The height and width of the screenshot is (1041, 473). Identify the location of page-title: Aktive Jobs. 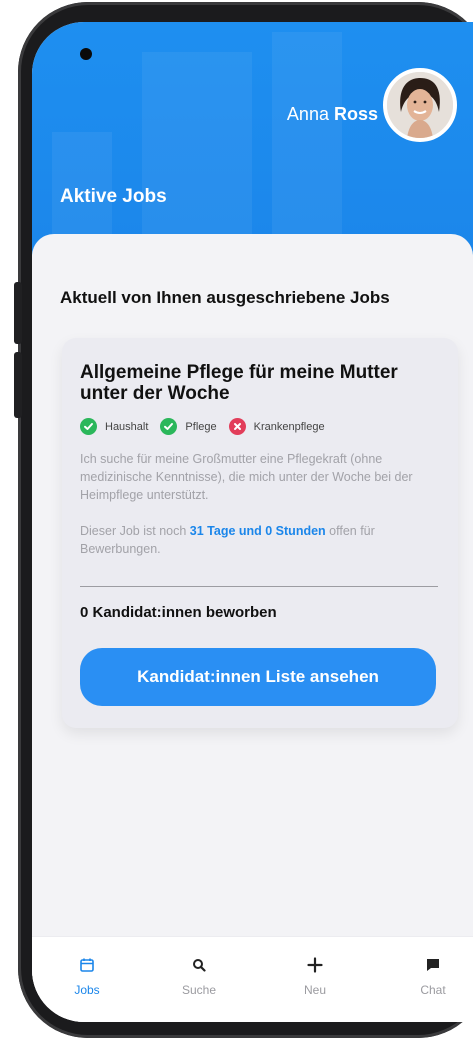
(113, 196).